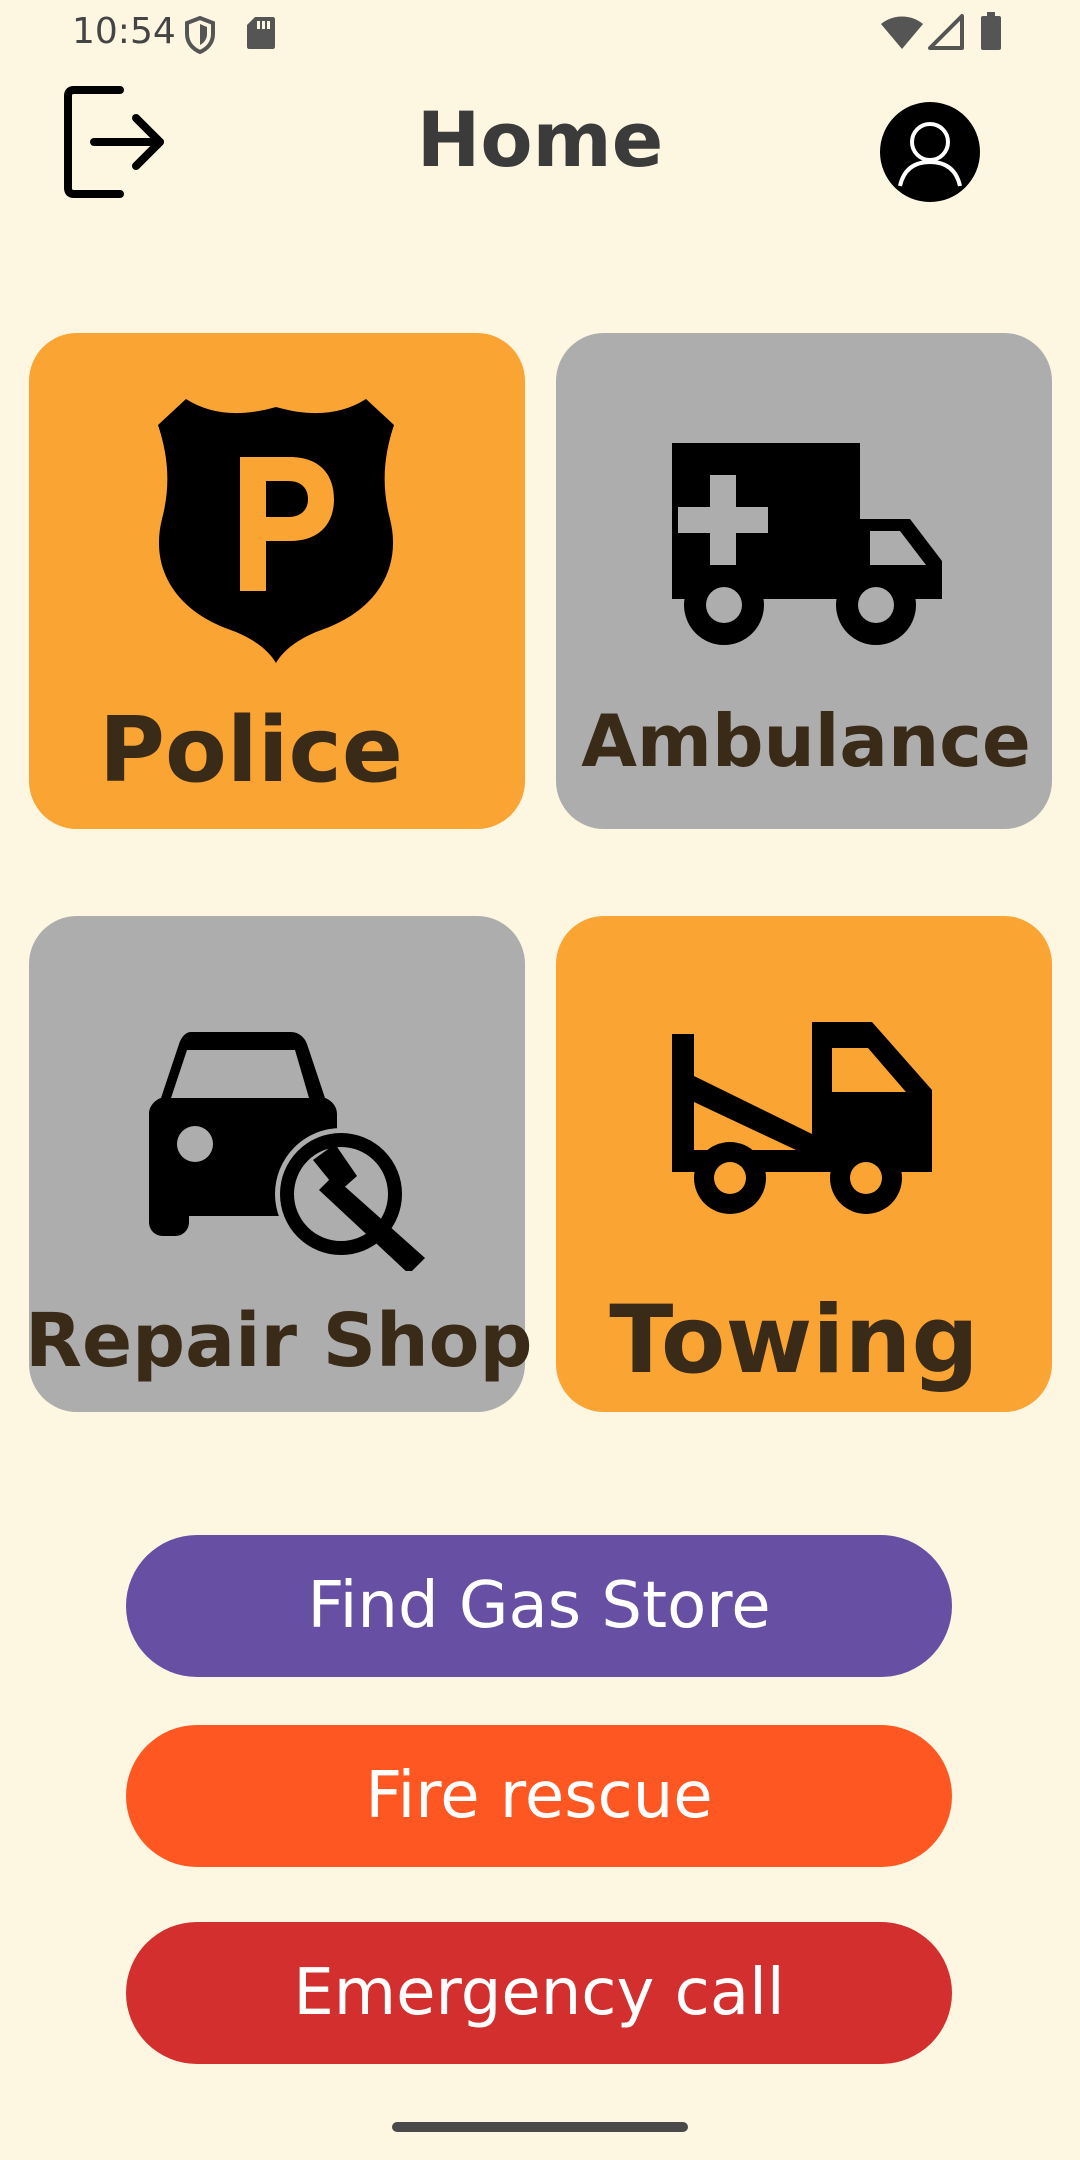 The height and width of the screenshot is (2160, 1080). I want to click on fire-rescue-button: Fire rescue, so click(539, 1796).